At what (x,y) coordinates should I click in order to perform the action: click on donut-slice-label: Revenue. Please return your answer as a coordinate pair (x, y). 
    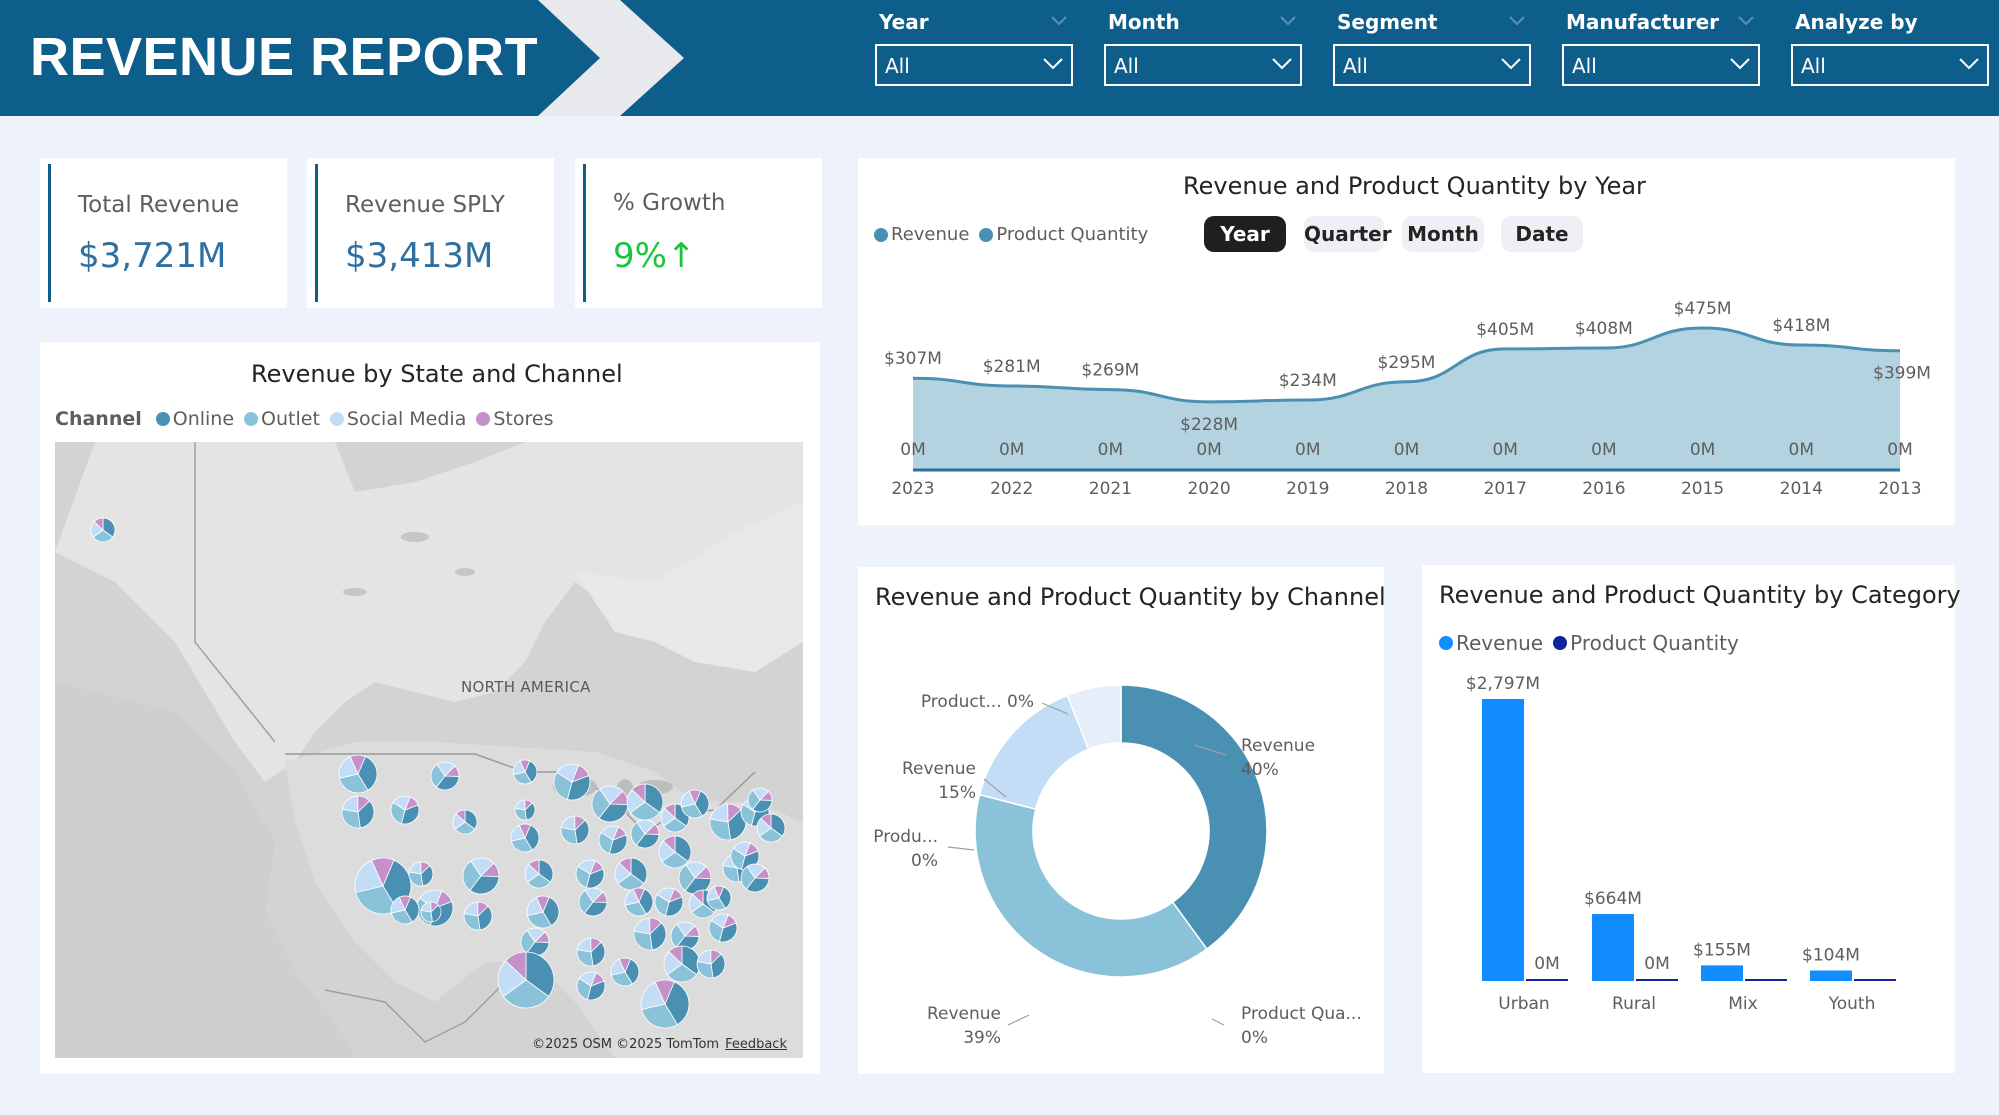
    Looking at the image, I should click on (1278, 746).